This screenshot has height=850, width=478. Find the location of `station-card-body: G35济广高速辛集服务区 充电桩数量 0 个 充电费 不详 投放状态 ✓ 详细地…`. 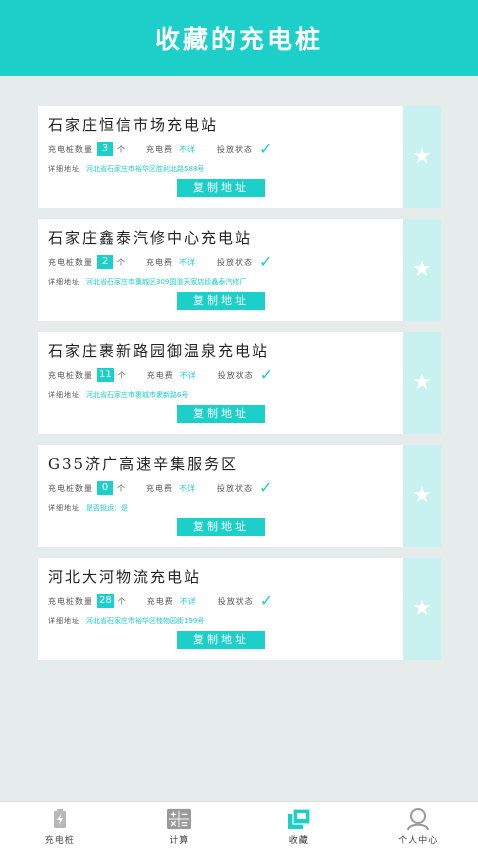

station-card-body: G35济广高速辛集服务区 充电桩数量 0 个 充电费 不详 投放状态 ✓ 详细地… is located at coordinates (220, 496).